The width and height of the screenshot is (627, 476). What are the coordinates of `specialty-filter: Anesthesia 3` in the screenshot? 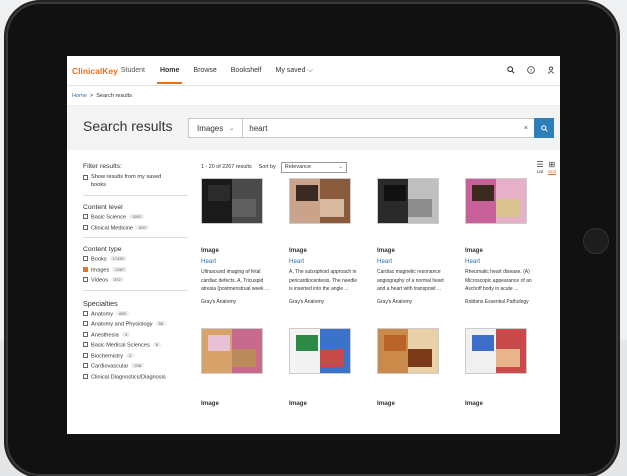 It's located at (135, 334).